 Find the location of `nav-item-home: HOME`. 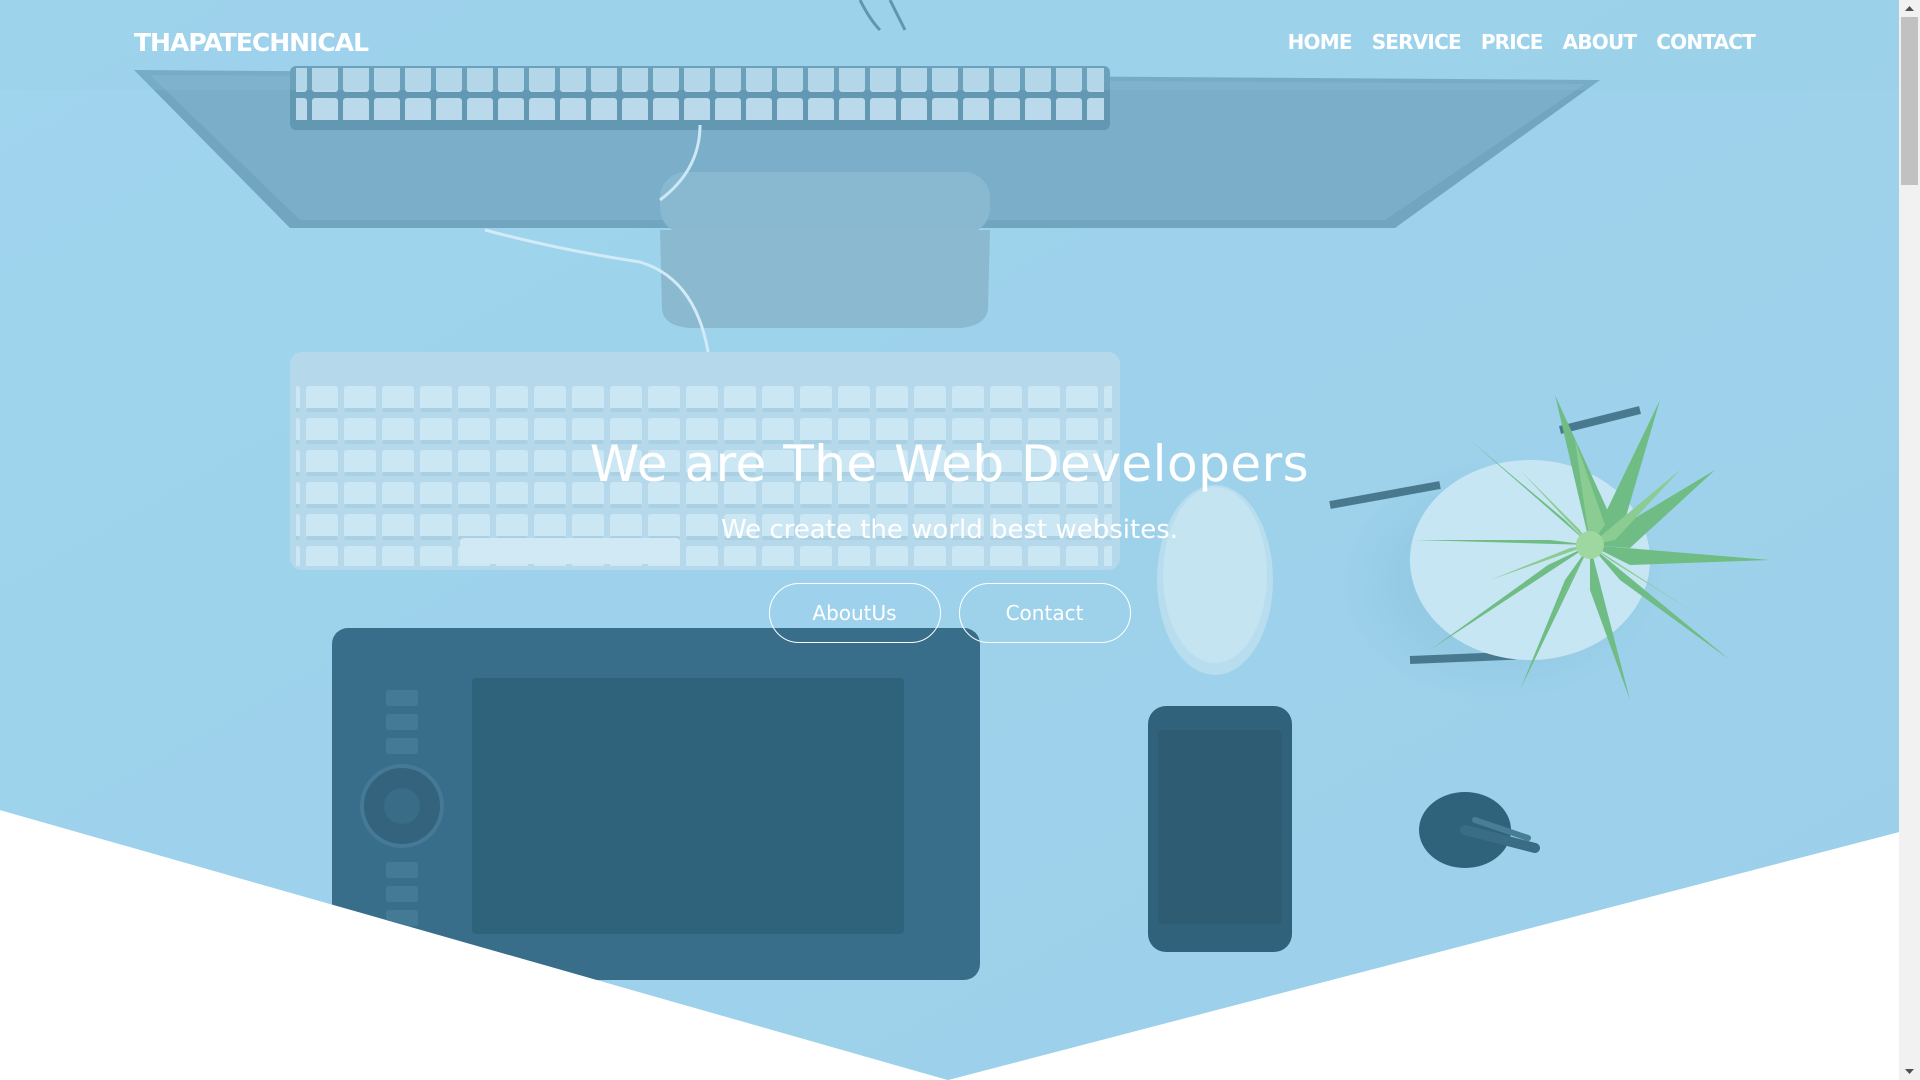

nav-item-home: HOME is located at coordinates (1320, 42).